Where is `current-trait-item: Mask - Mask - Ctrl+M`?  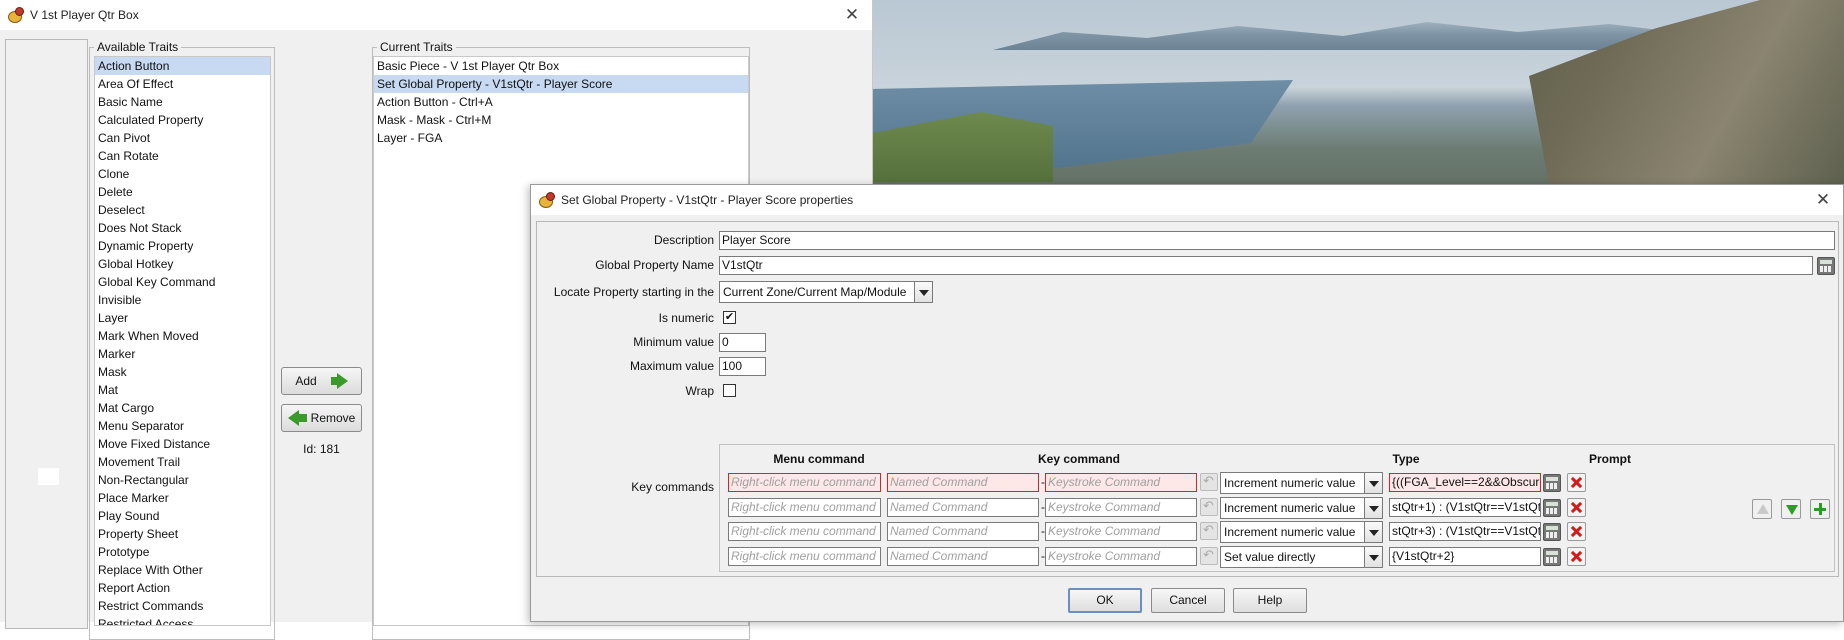
current-trait-item: Mask - Mask - Ctrl+M is located at coordinates (561, 120).